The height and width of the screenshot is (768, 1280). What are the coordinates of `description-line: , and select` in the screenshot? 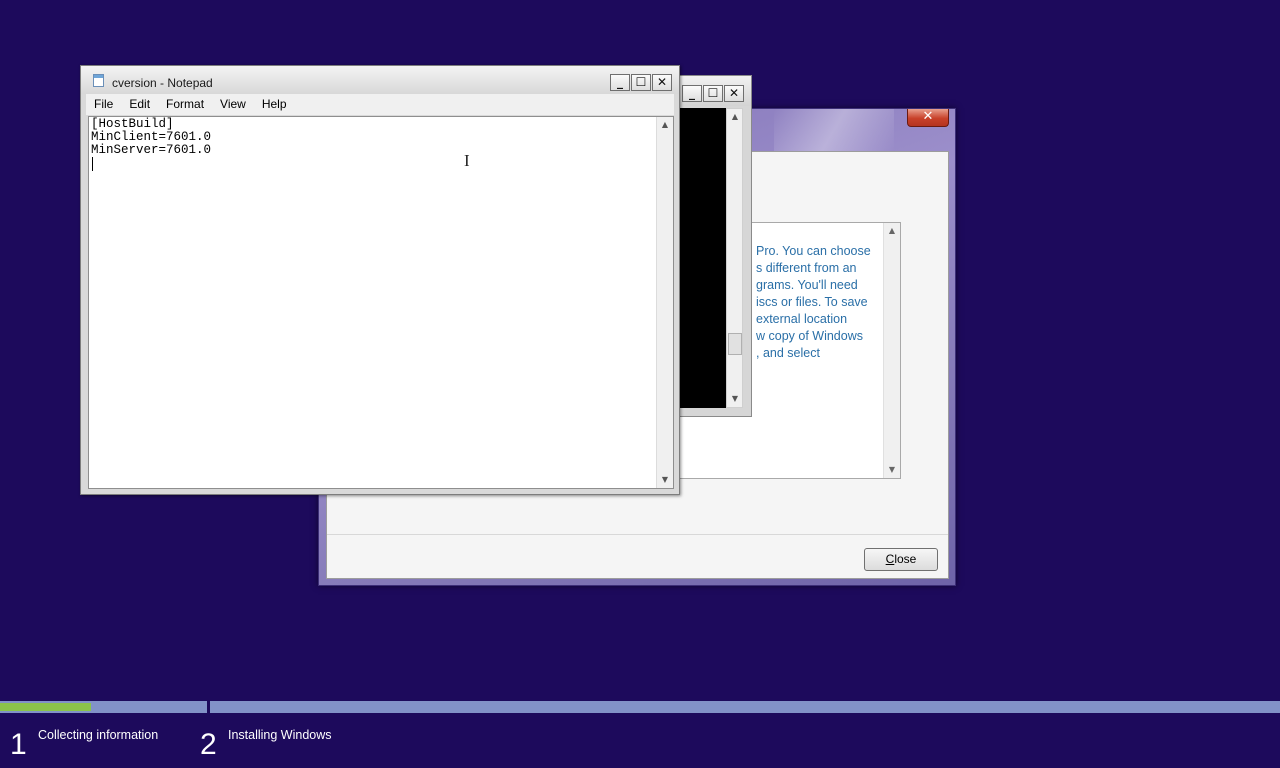 It's located at (788, 353).